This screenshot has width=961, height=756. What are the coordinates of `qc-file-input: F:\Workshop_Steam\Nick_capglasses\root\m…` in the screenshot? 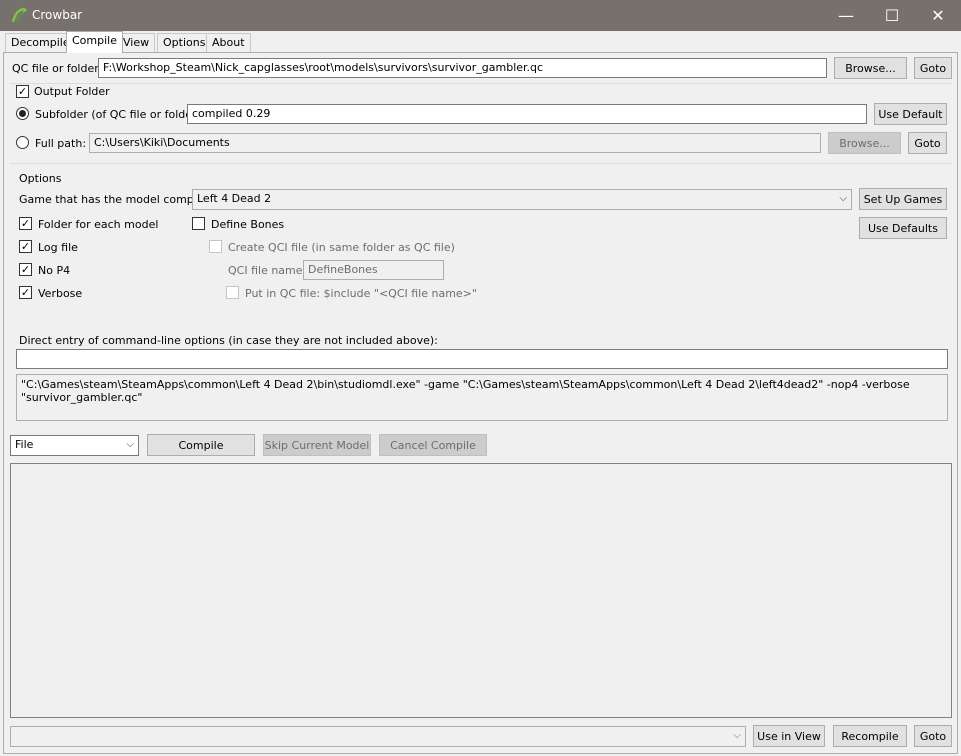 It's located at (462, 68).